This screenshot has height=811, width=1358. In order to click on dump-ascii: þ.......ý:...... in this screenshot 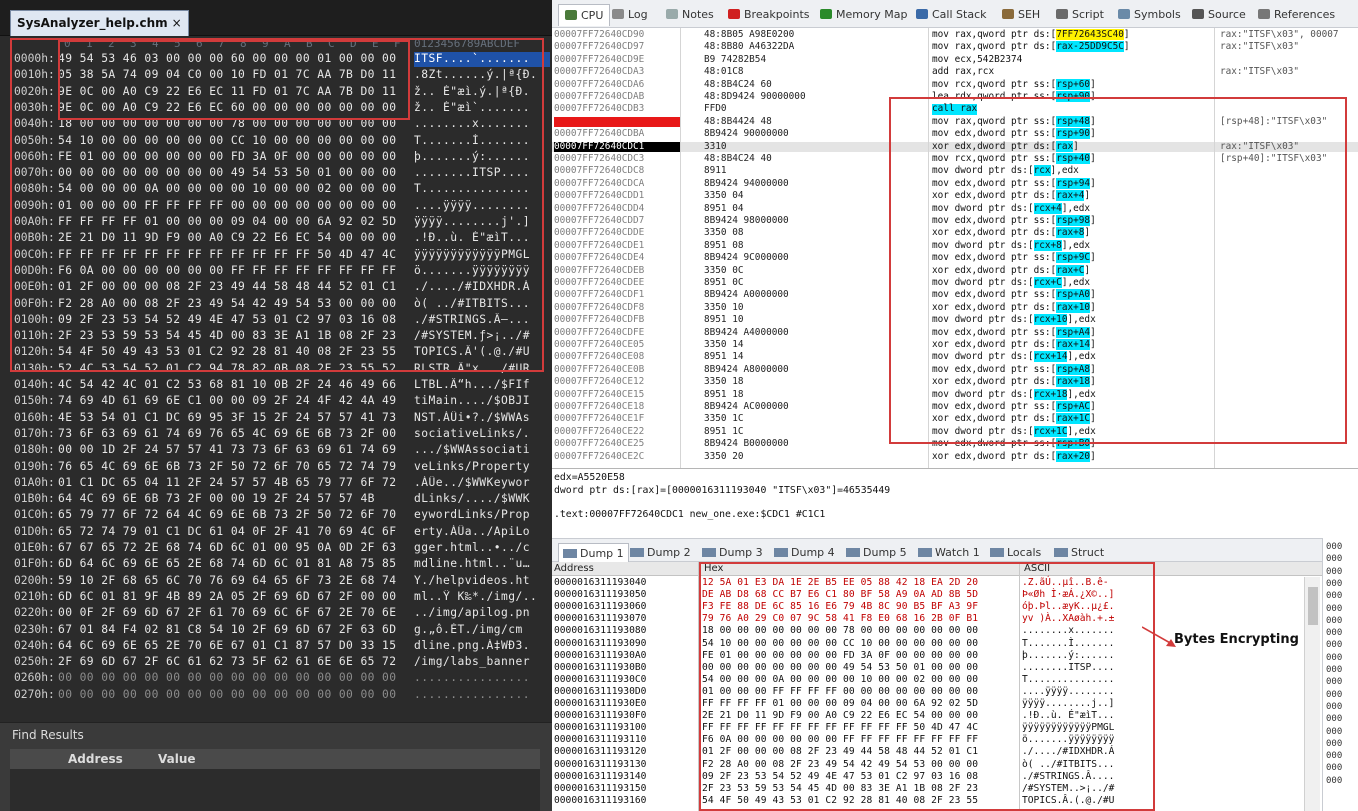, I will do `click(1068, 656)`.